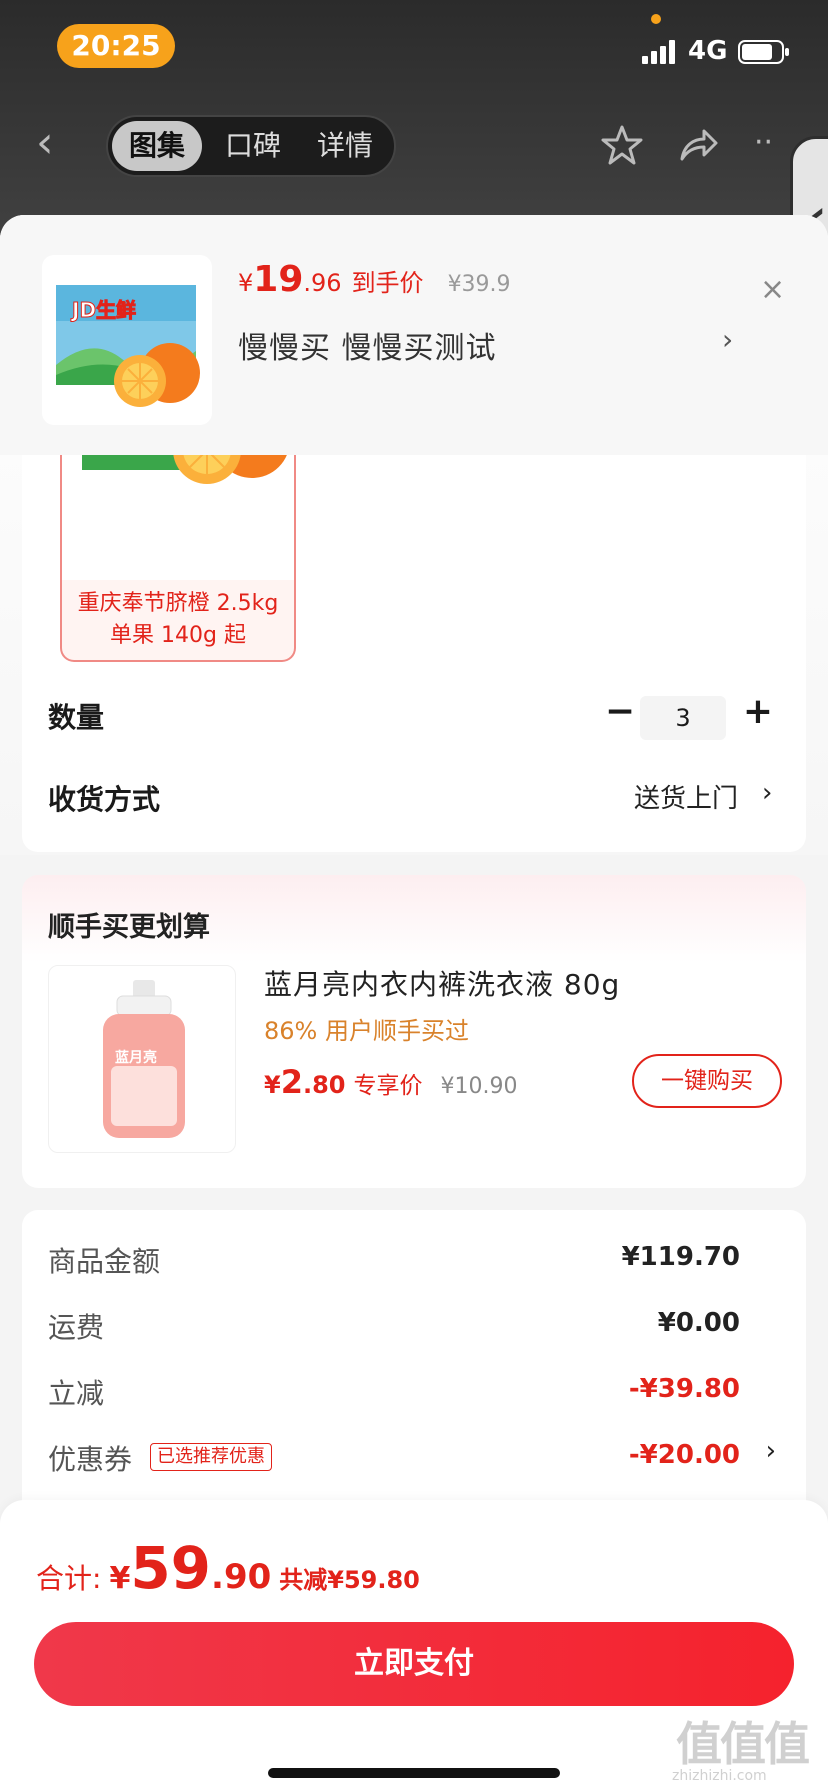  I want to click on total-saving: 共减¥59.80, so click(349, 1580).